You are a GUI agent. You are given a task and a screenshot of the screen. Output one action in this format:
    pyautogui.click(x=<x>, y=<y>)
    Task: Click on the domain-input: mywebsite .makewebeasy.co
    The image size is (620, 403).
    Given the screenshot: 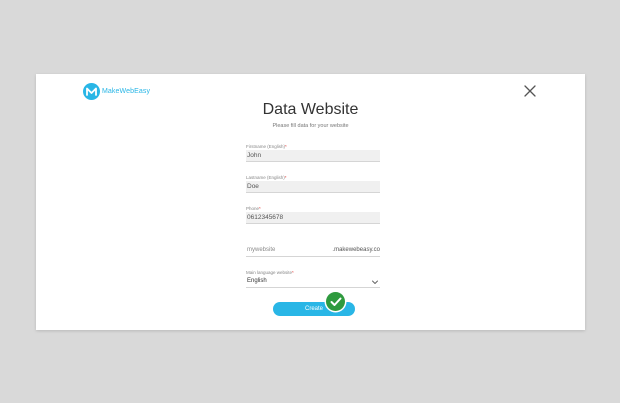 What is the action you would take?
    pyautogui.click(x=313, y=250)
    